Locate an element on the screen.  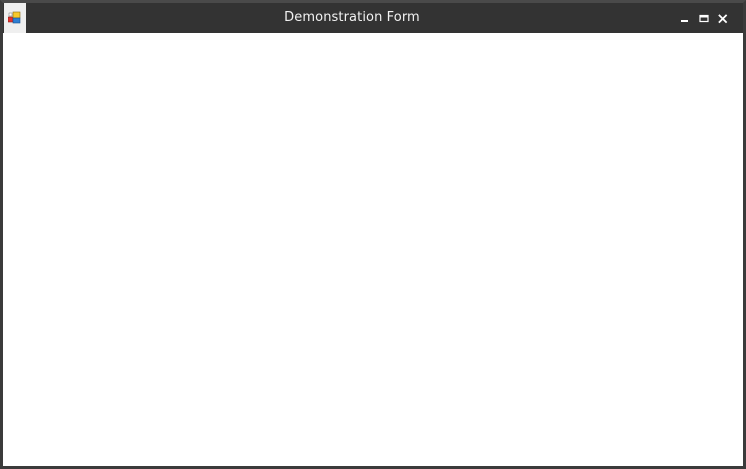
minimize-icon is located at coordinates (685, 19).